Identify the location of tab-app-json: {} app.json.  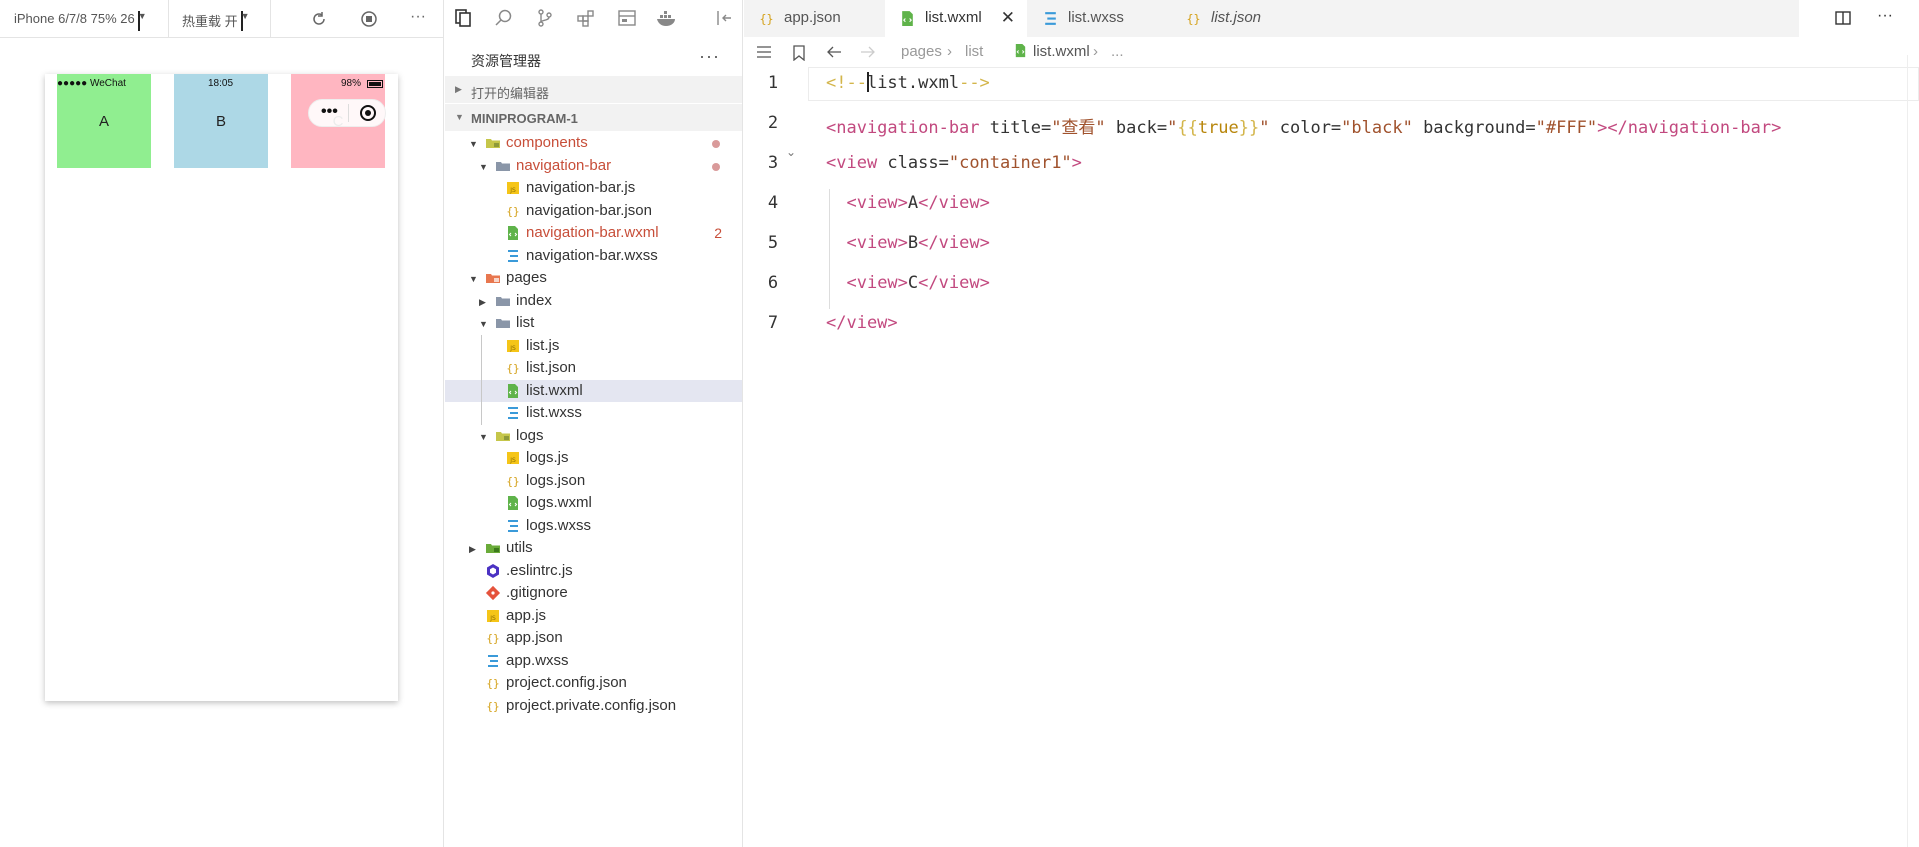
(814, 18).